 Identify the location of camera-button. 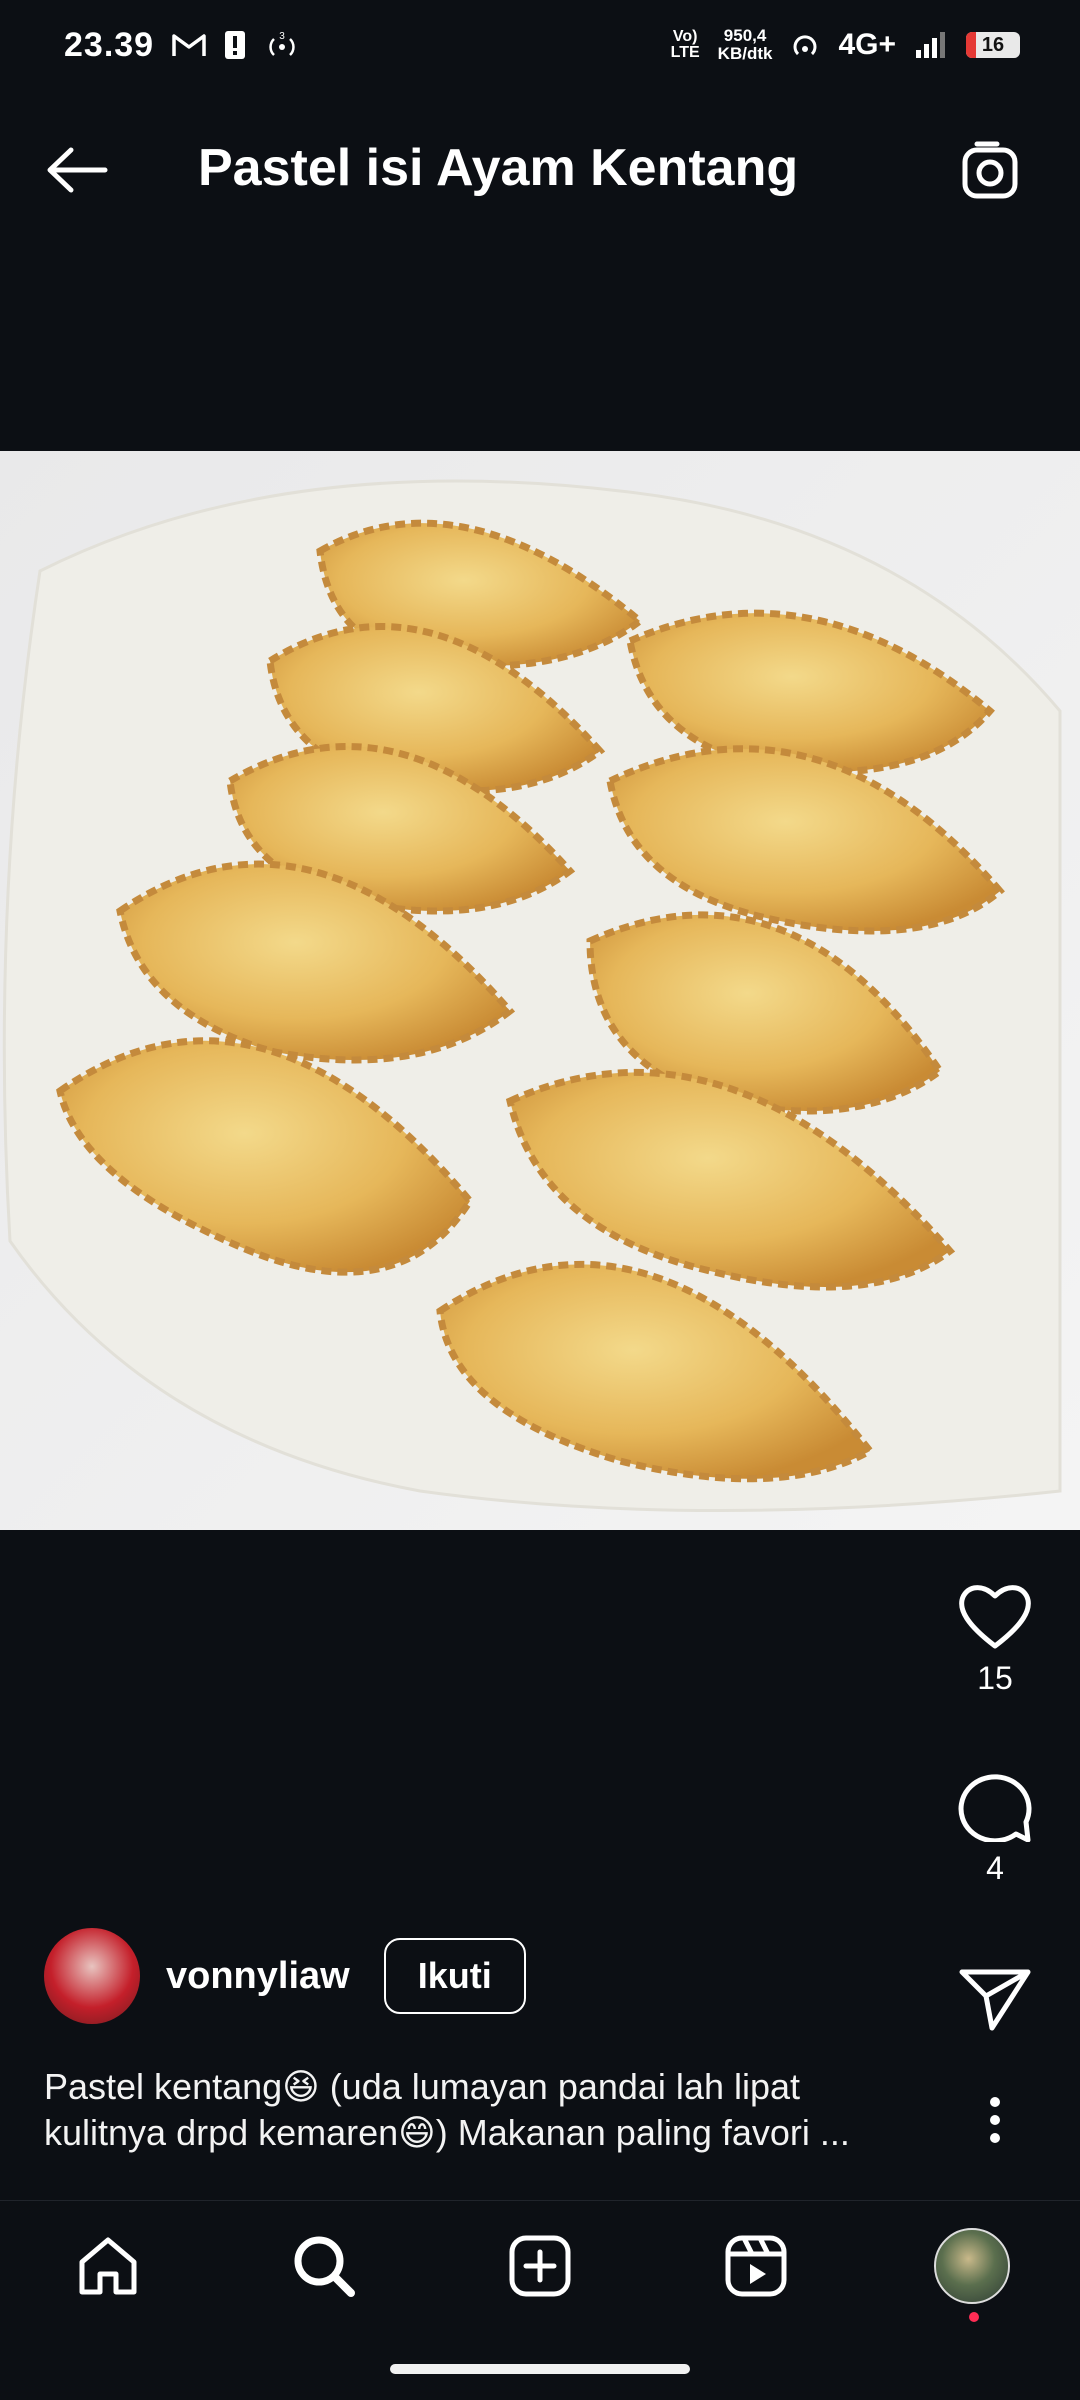
(991, 170).